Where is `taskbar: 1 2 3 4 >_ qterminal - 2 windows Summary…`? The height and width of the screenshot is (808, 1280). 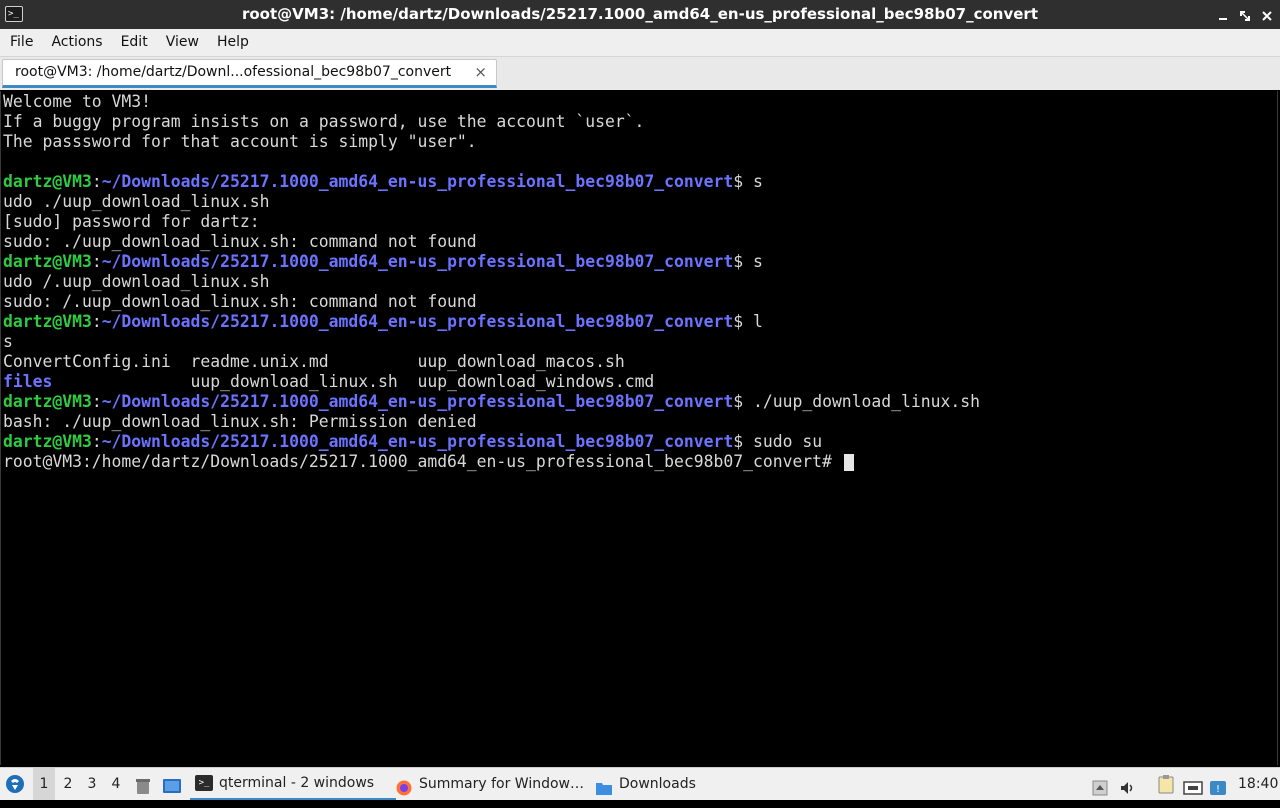 taskbar: 1 2 3 4 >_ qterminal - 2 windows Summary… is located at coordinates (640, 783).